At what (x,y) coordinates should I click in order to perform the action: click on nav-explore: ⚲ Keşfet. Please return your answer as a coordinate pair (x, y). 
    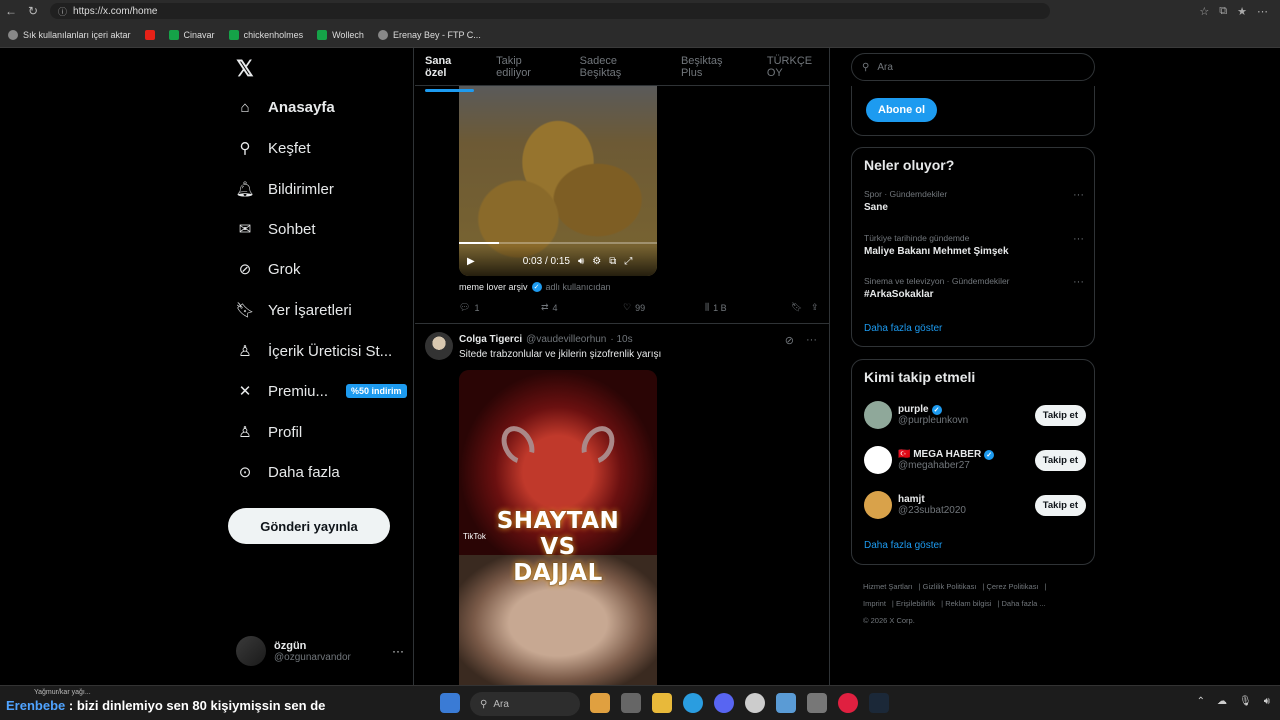
    Looking at the image, I should click on (273, 148).